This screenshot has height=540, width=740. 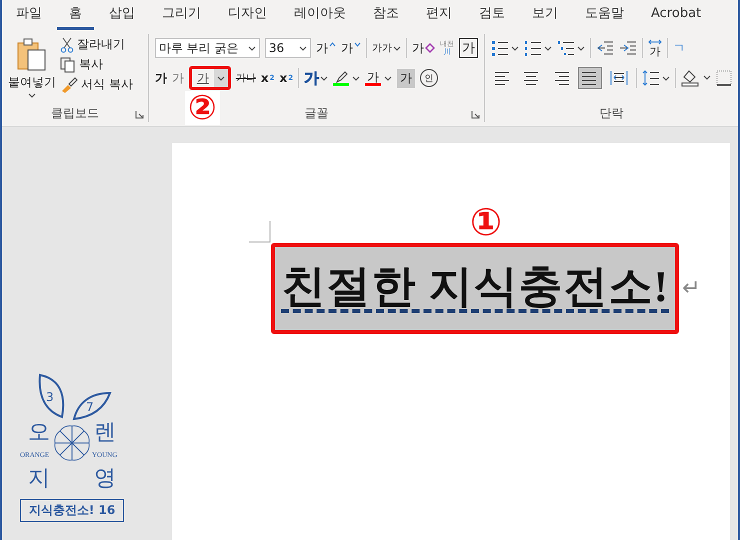 I want to click on pen-icon, so click(x=341, y=76).